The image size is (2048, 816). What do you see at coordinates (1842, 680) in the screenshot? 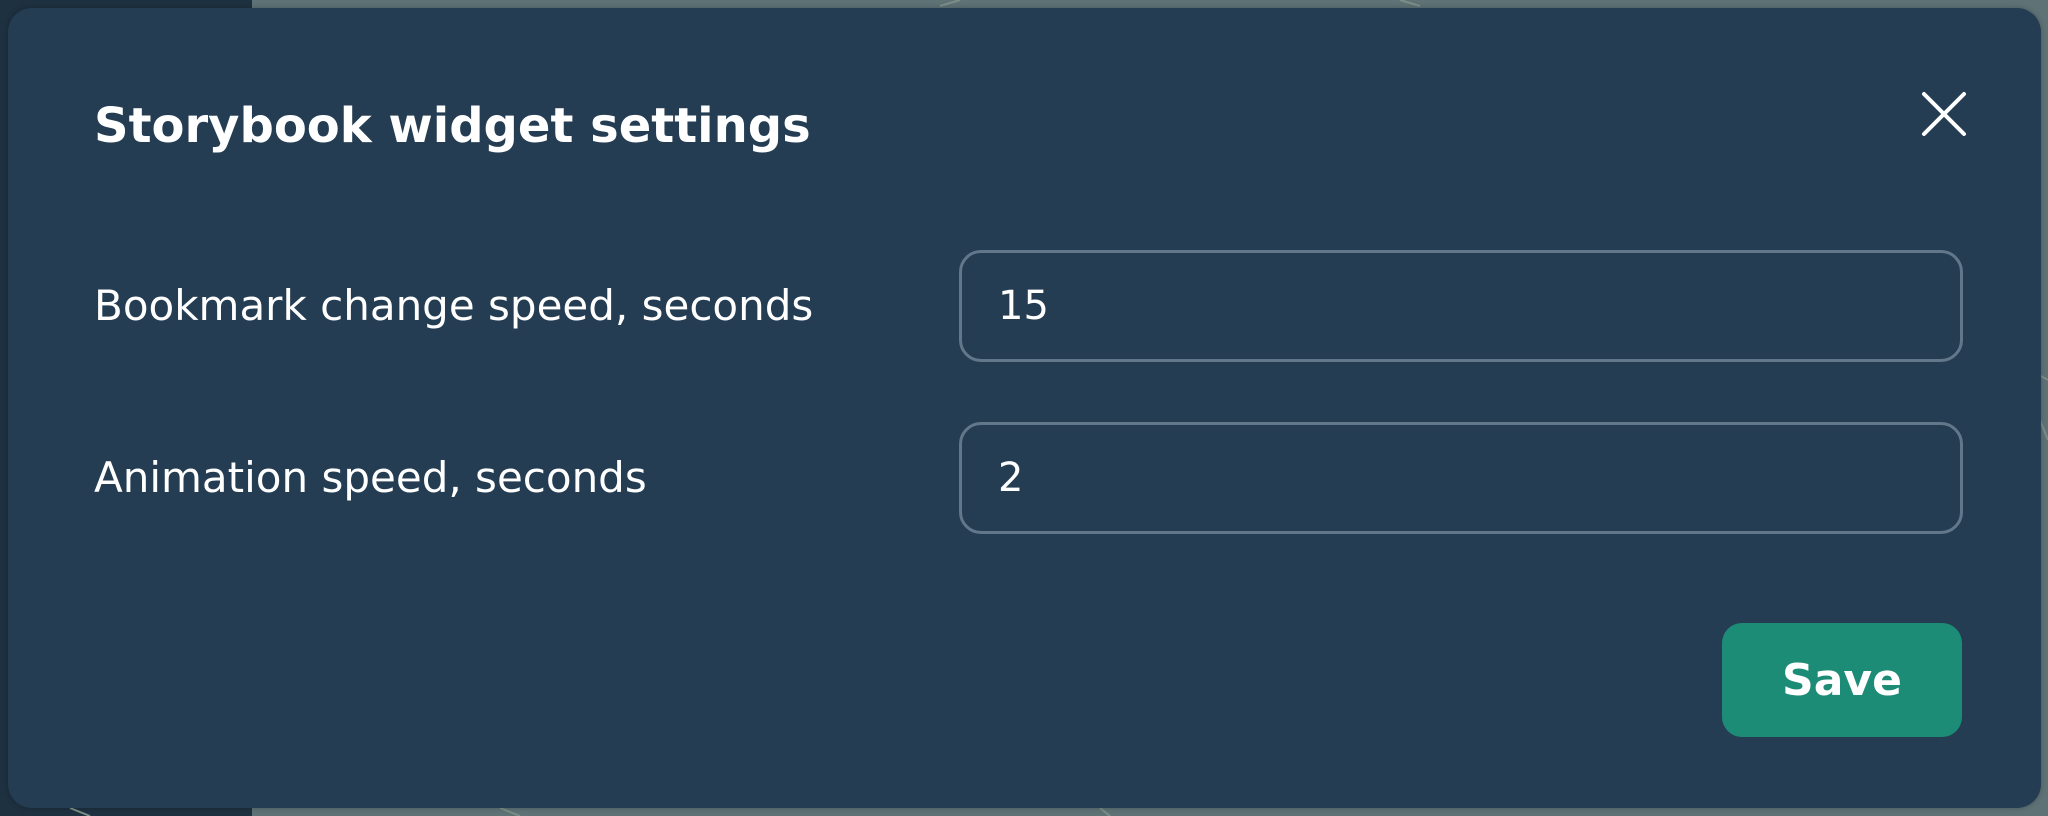
I see `save-button: Save` at bounding box center [1842, 680].